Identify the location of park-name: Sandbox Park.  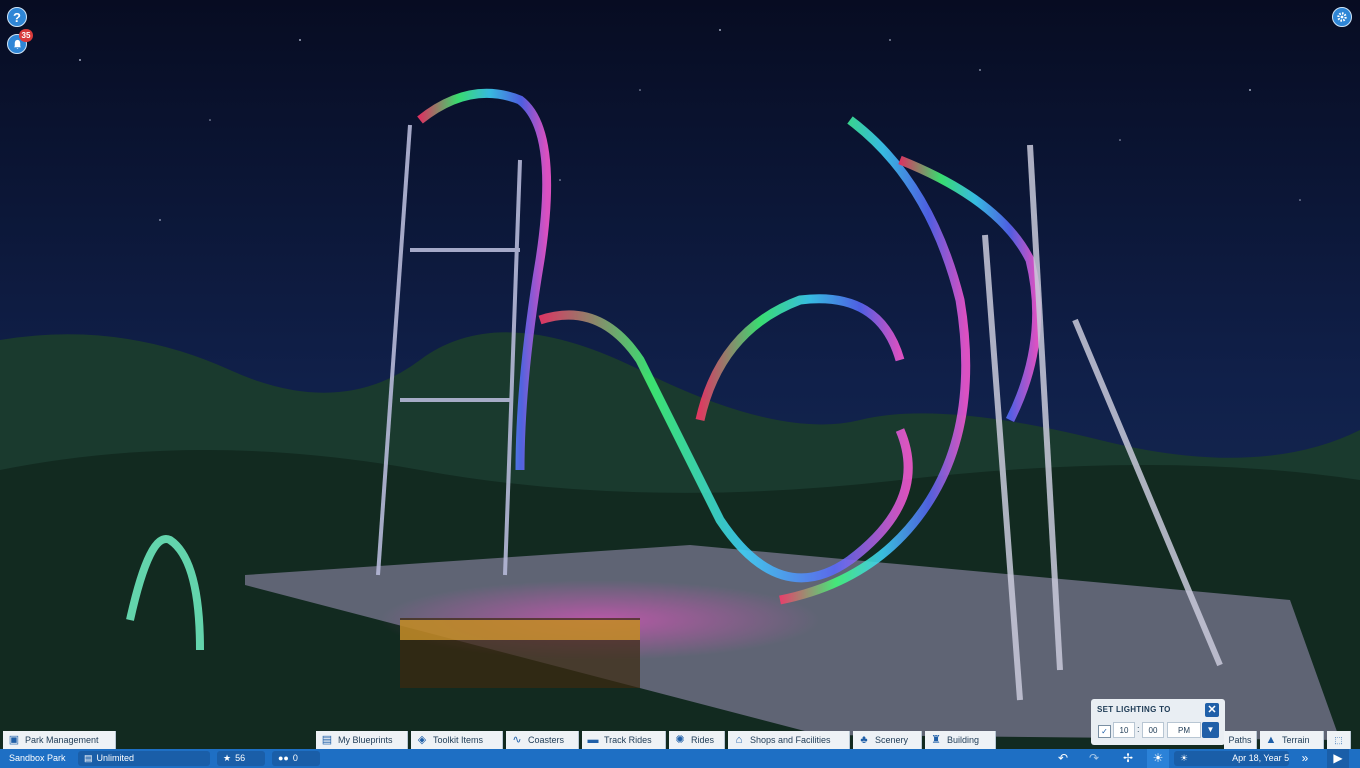
(37, 758).